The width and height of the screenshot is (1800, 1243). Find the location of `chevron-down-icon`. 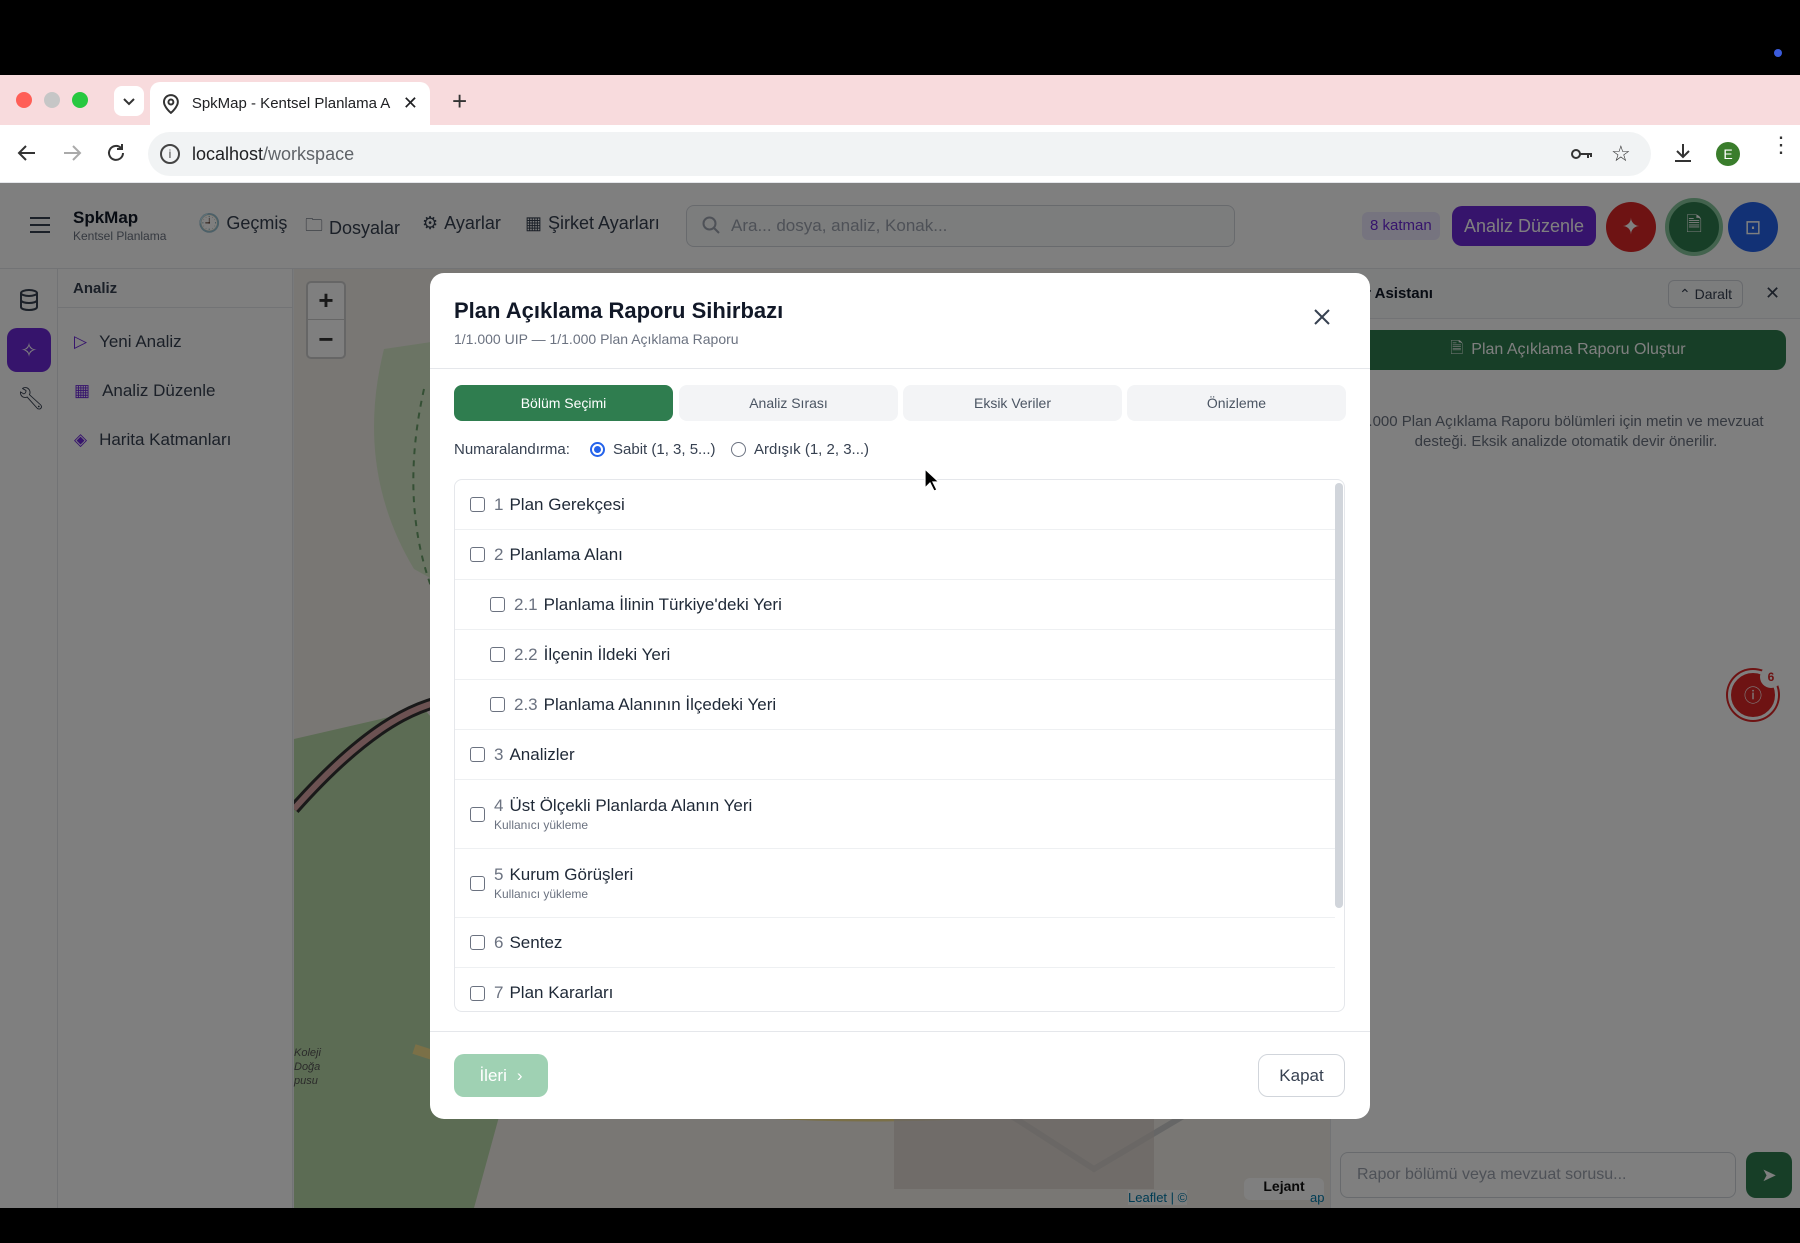

chevron-down-icon is located at coordinates (129, 102).